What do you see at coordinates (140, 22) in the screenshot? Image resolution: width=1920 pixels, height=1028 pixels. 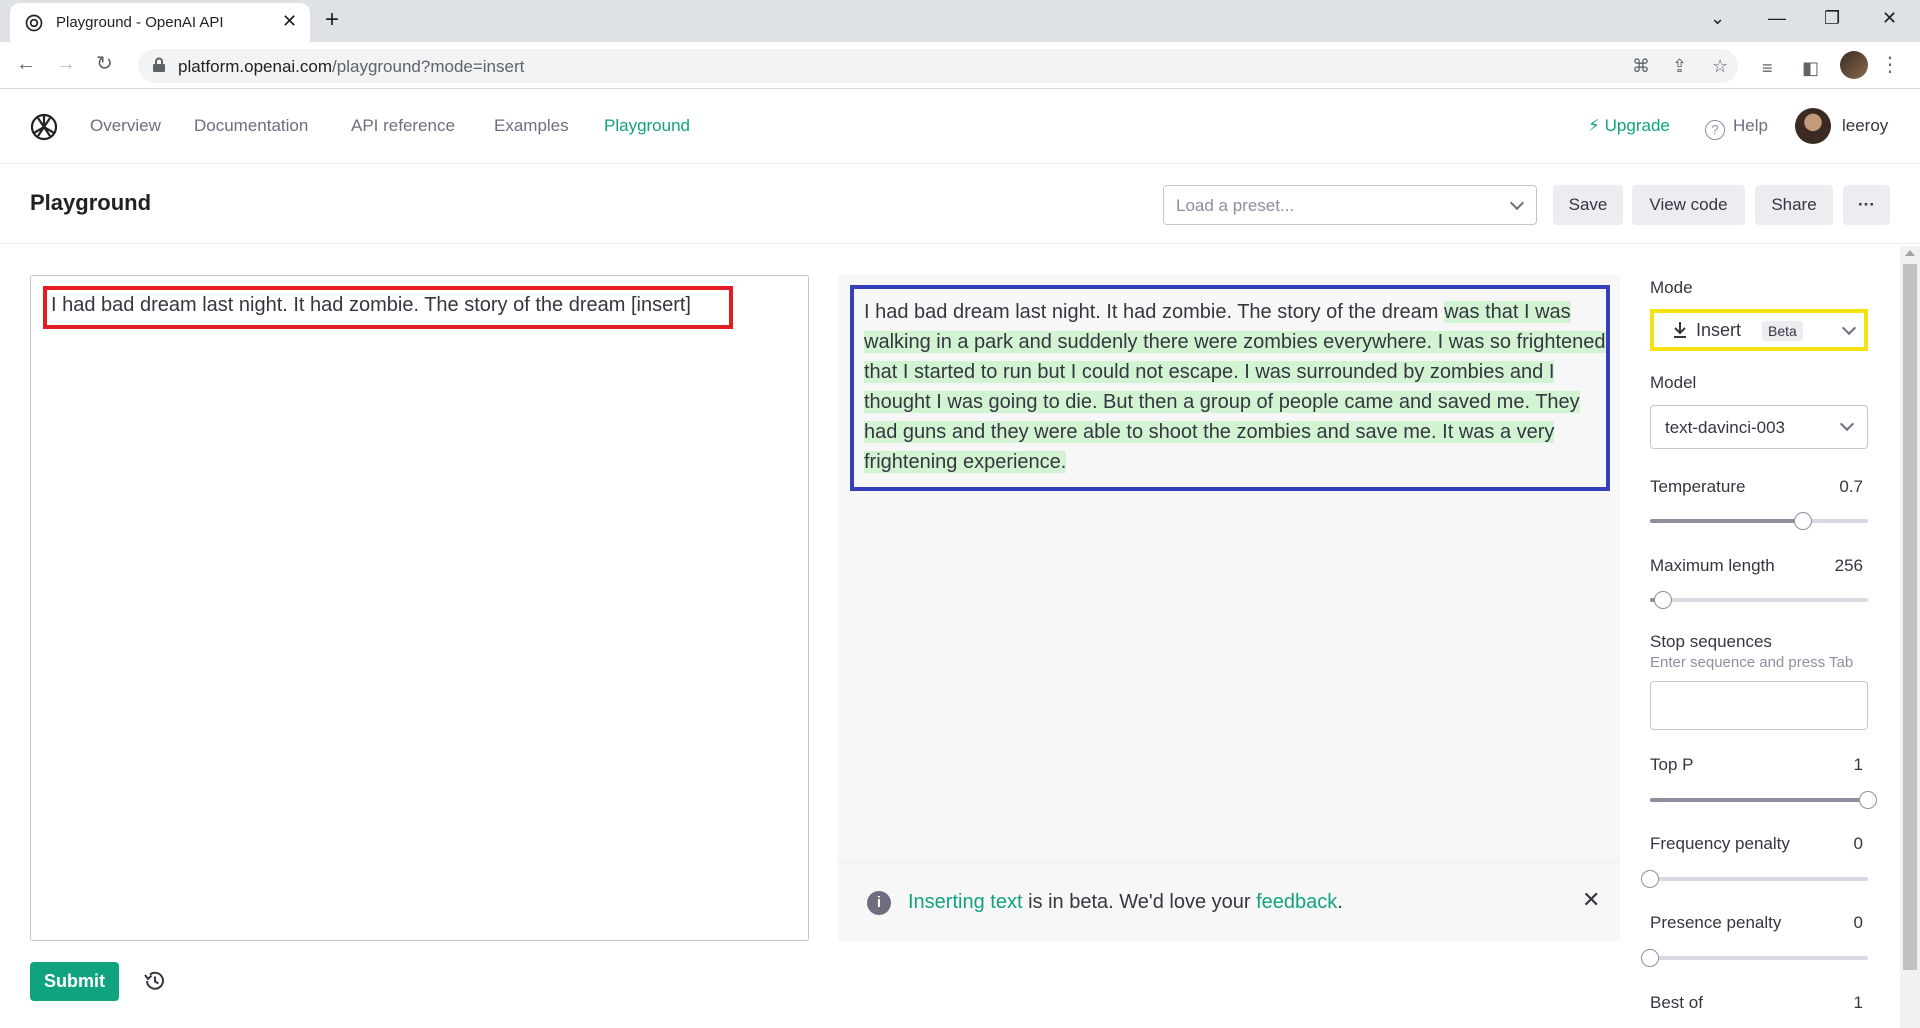 I see `tab-title: Playground - OpenAI API` at bounding box center [140, 22].